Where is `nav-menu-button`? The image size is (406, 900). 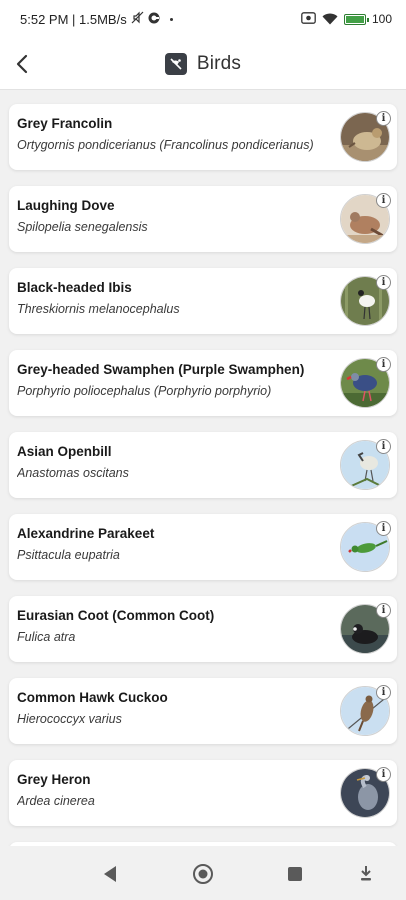 nav-menu-button is located at coordinates (366, 874).